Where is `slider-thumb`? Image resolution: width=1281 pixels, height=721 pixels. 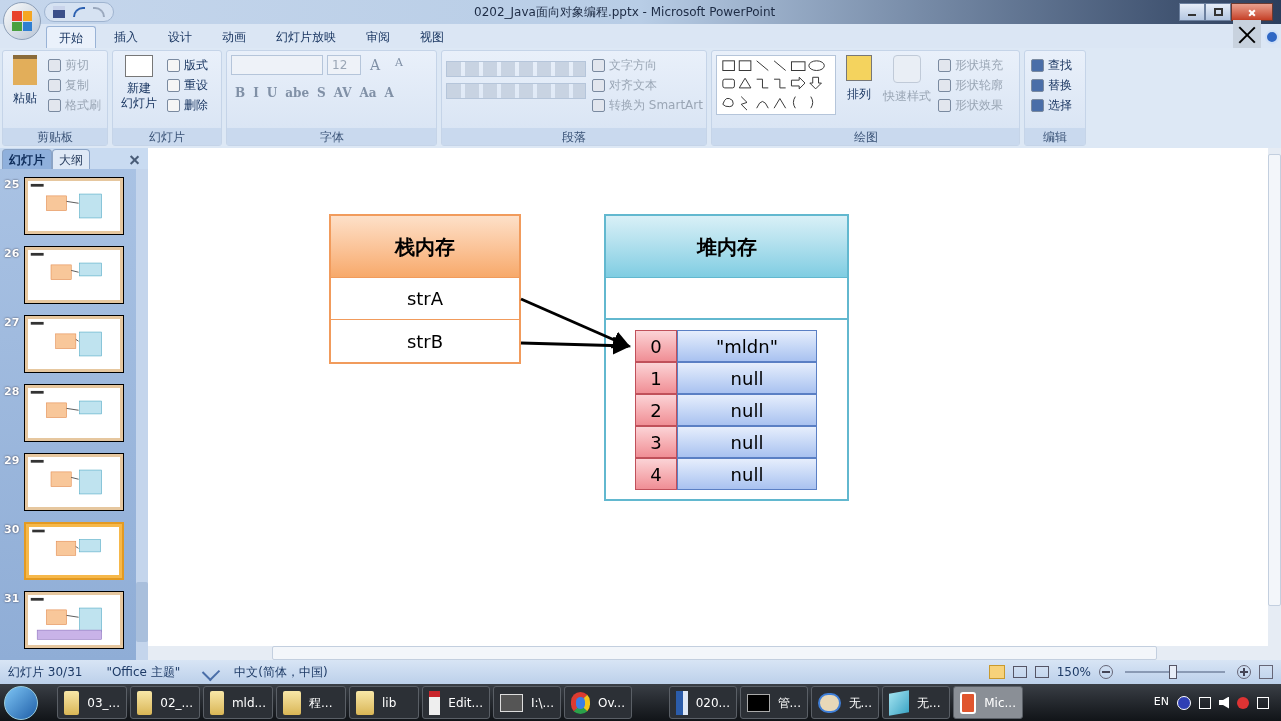 slider-thumb is located at coordinates (1173, 672).